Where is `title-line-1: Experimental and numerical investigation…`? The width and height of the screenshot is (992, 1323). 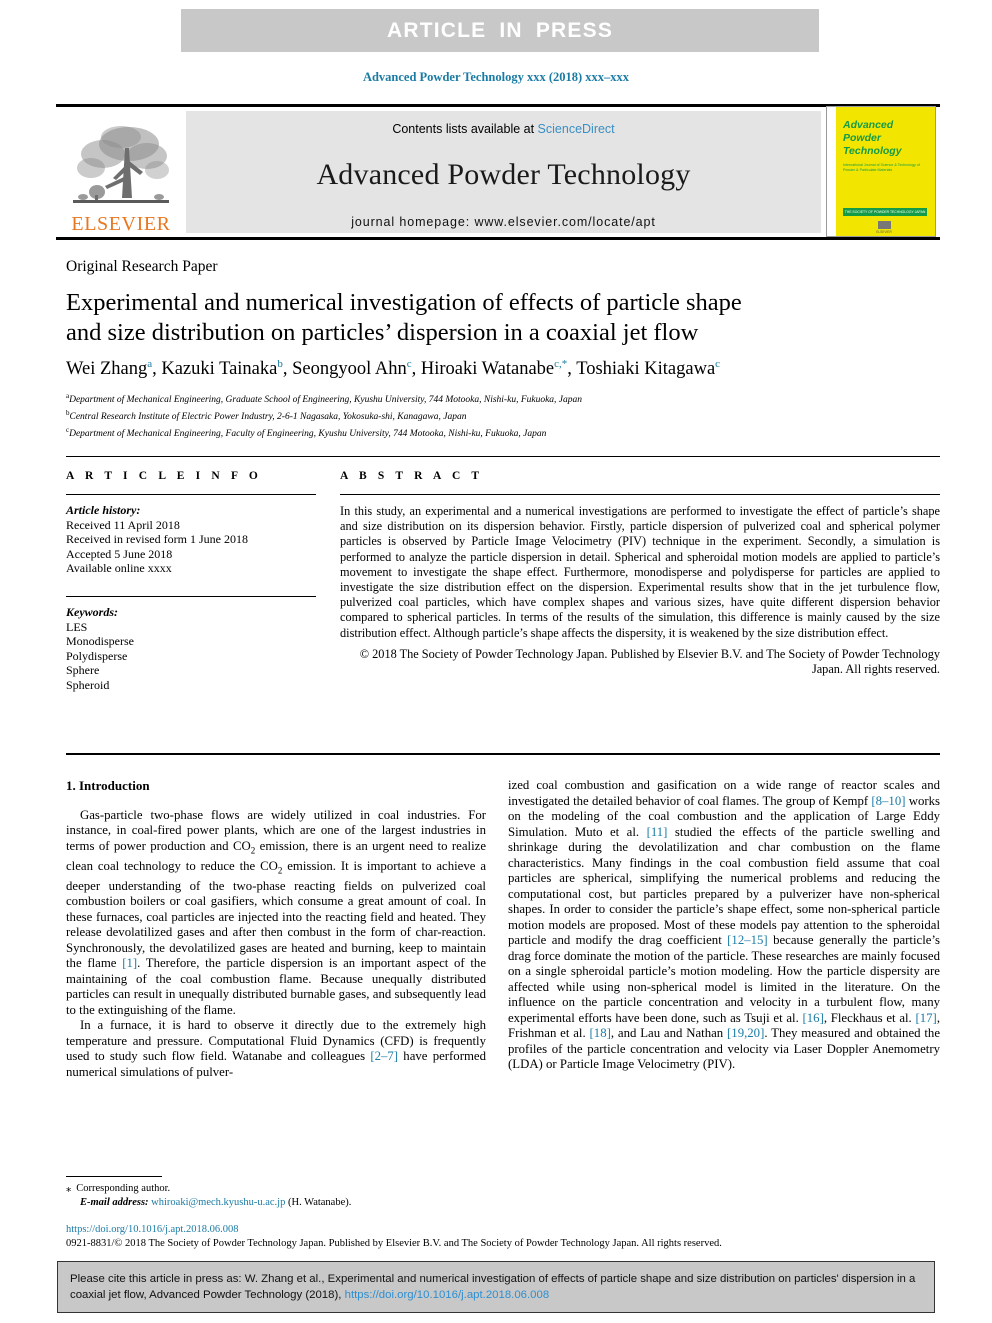
title-line-1: Experimental and numerical investigation… is located at coordinates (404, 302).